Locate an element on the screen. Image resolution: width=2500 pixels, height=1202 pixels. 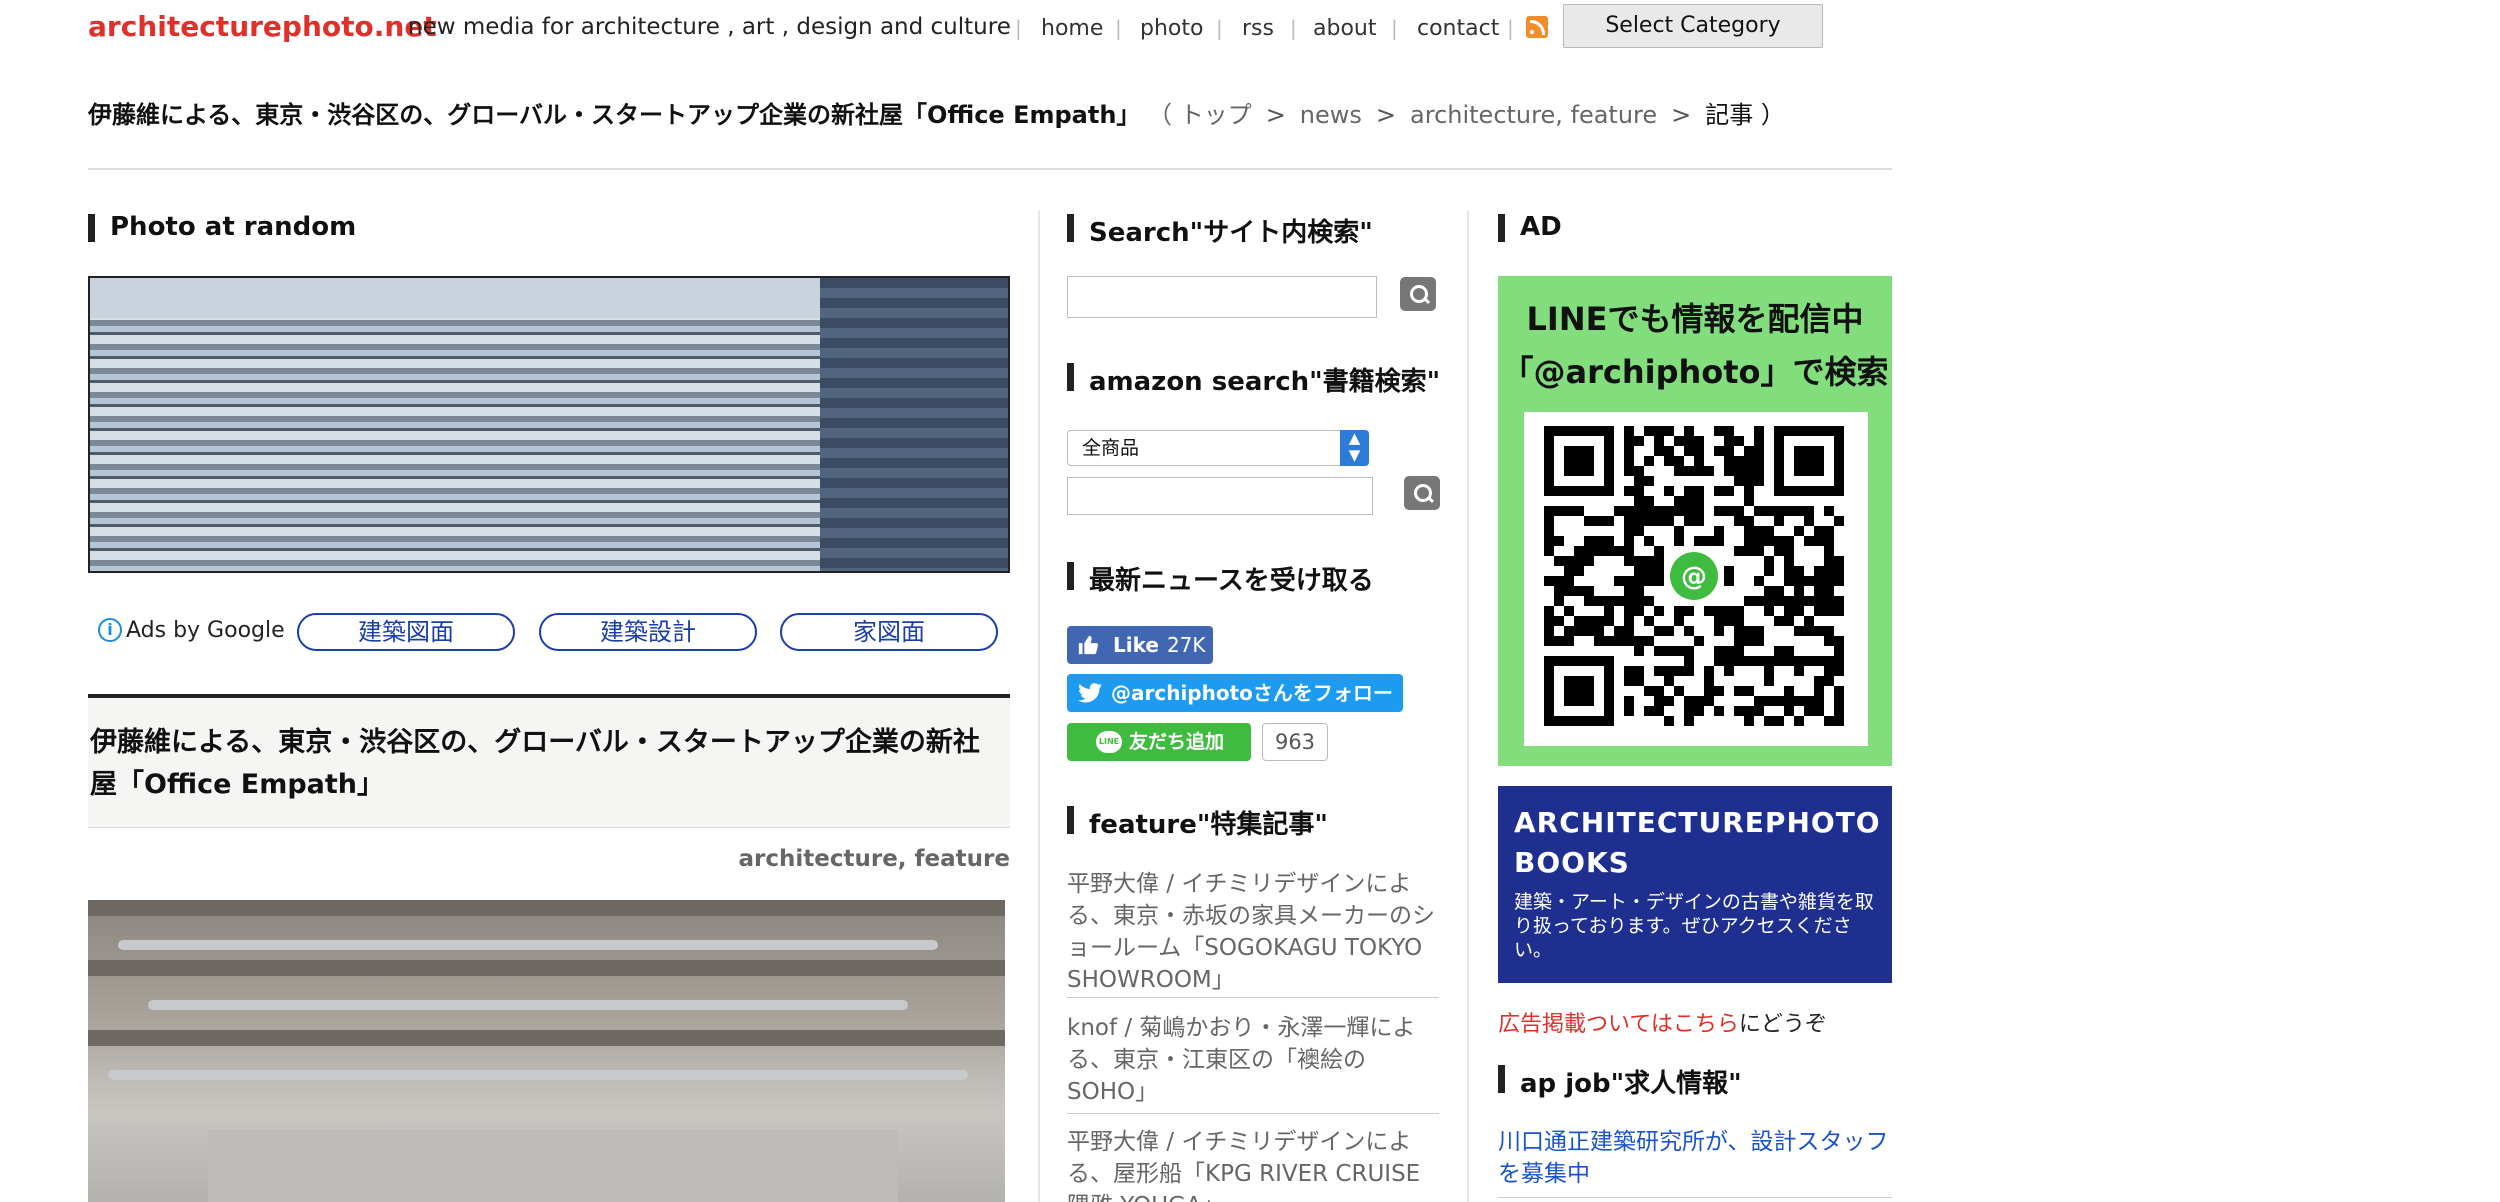
breadcrumb-top: トップ is located at coordinates (1216, 115).